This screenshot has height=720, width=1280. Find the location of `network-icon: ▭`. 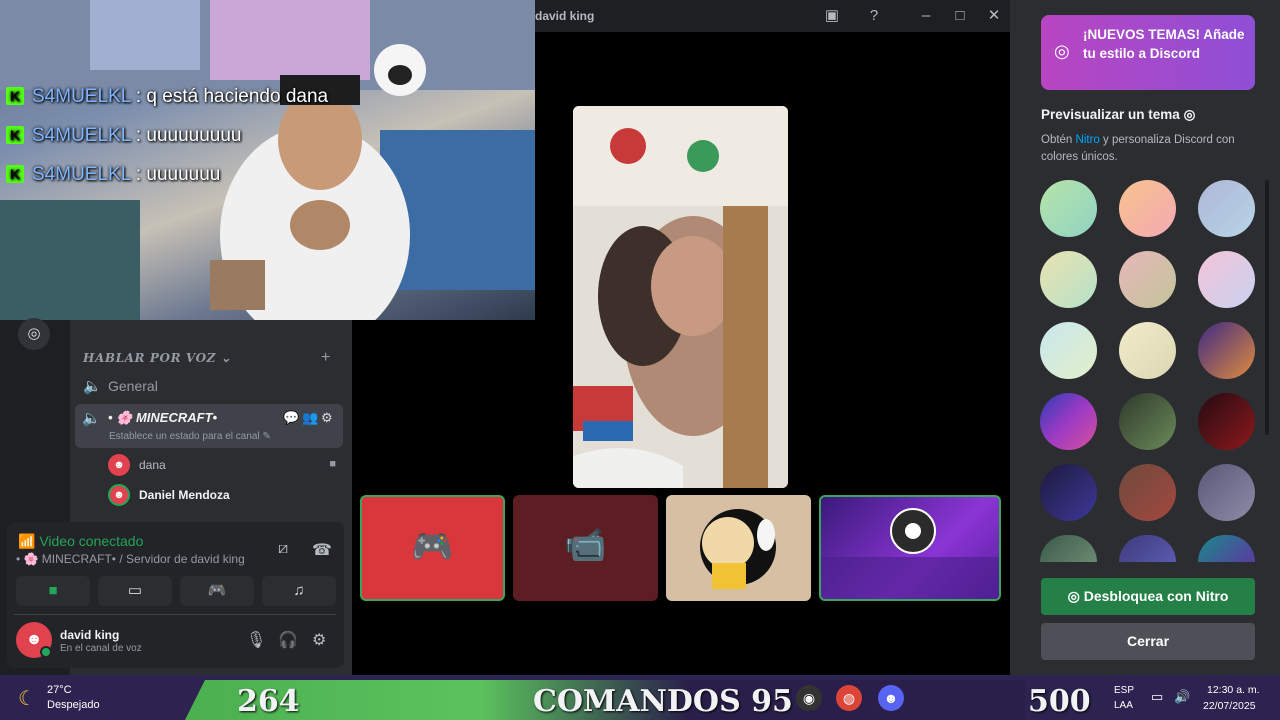

network-icon: ▭ is located at coordinates (1157, 697).